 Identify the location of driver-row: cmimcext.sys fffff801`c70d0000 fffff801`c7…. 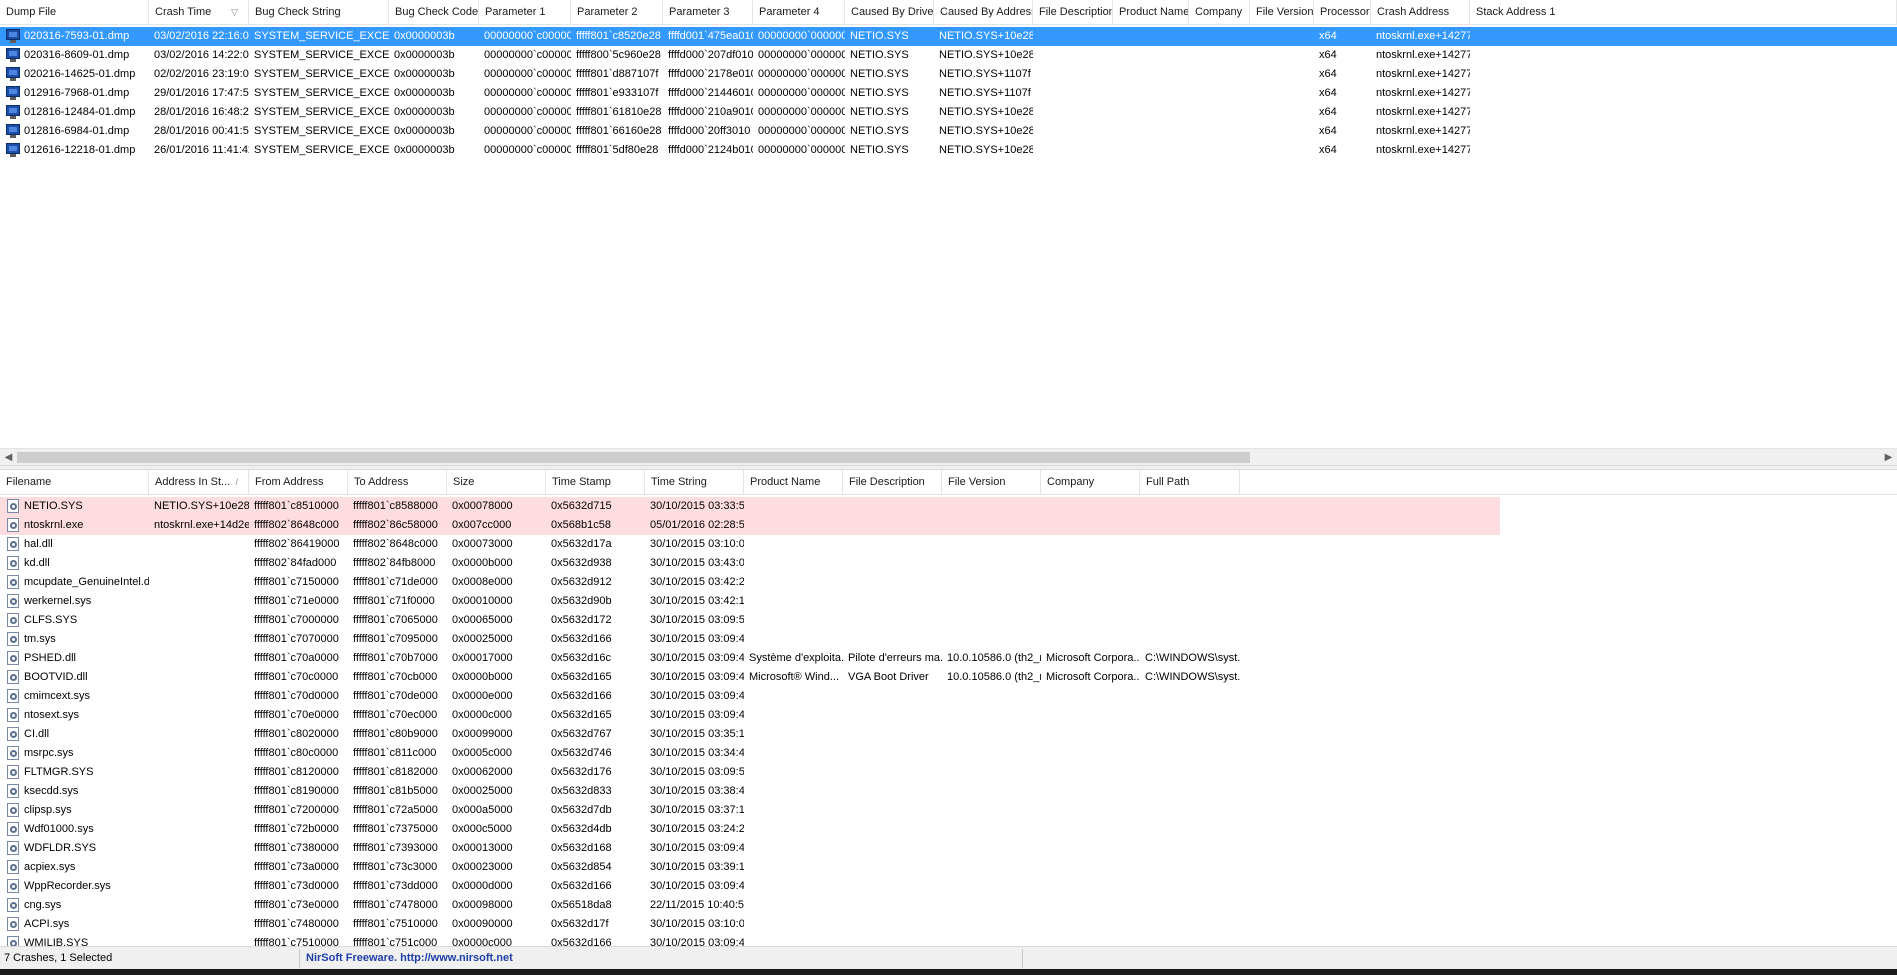
(948, 696).